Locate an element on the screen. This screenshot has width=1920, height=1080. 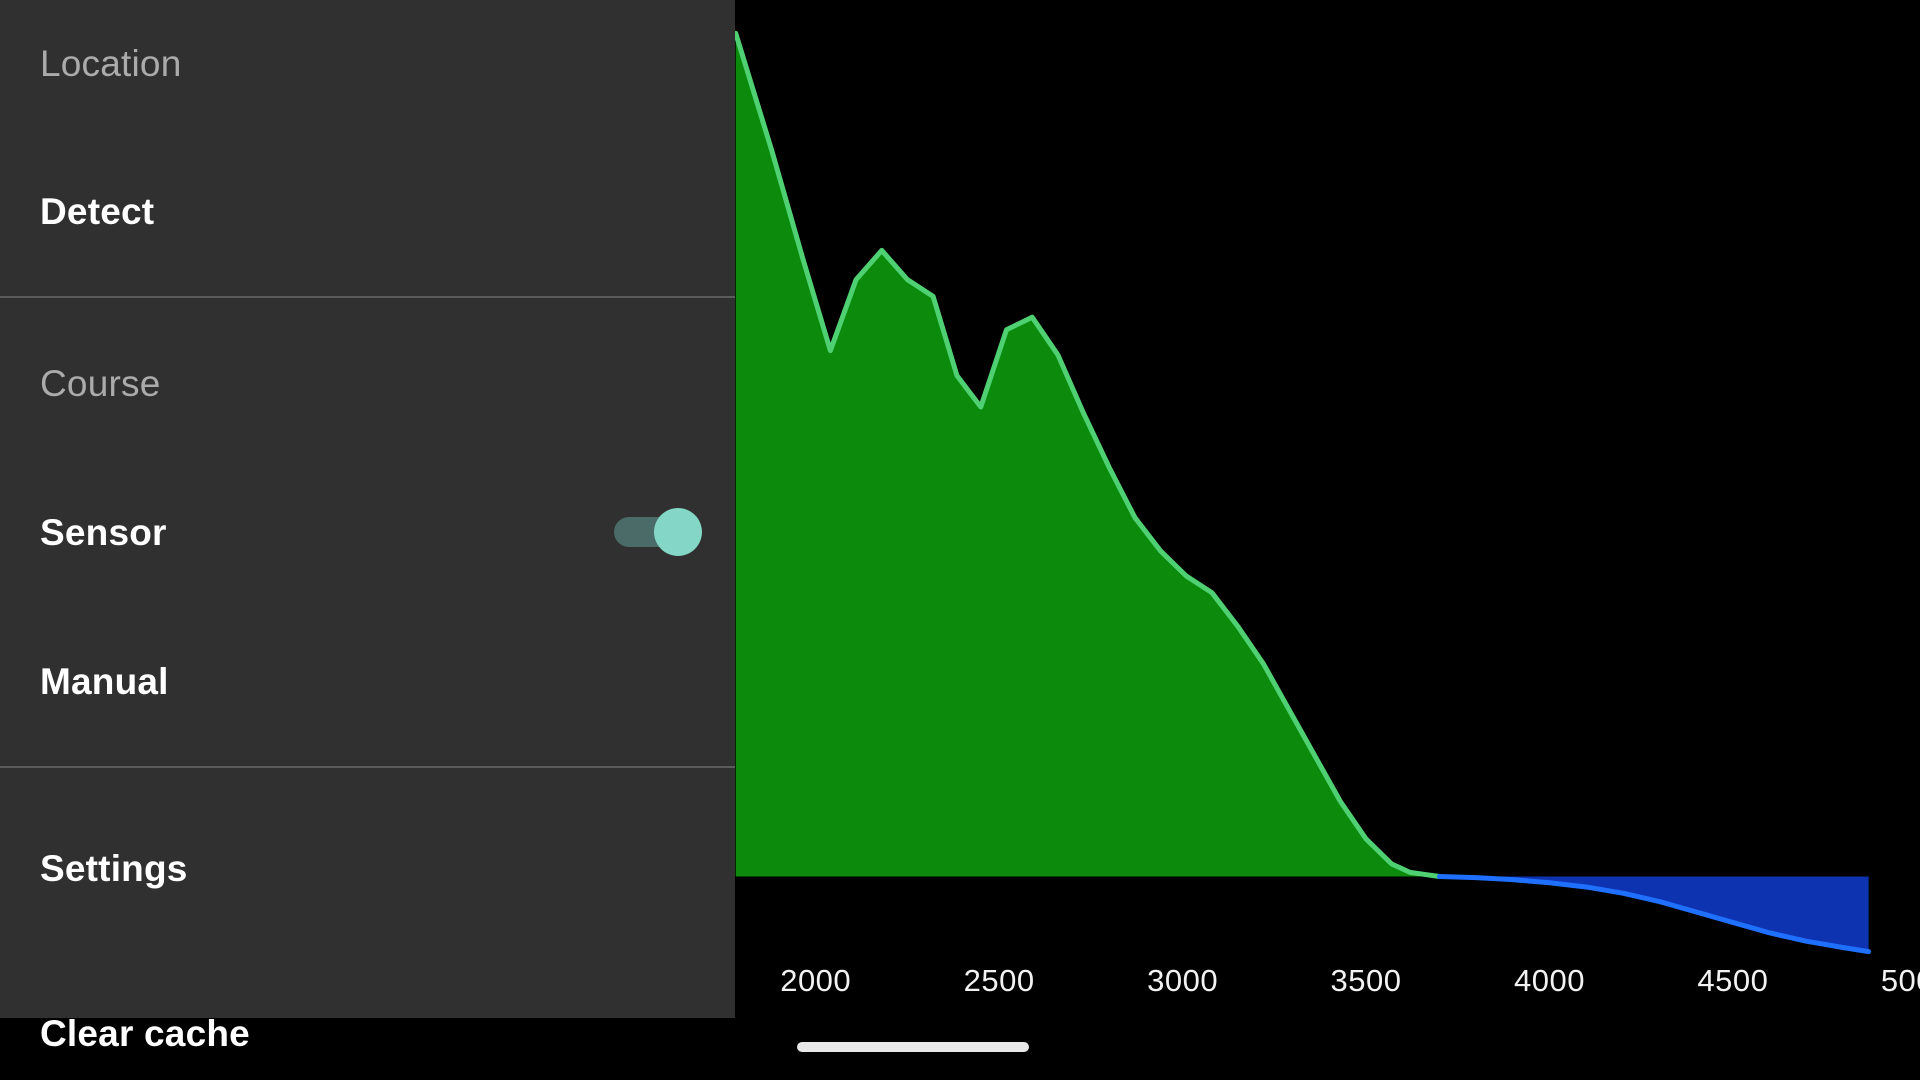
sidebar-item-settings: Settings is located at coordinates (367, 868).